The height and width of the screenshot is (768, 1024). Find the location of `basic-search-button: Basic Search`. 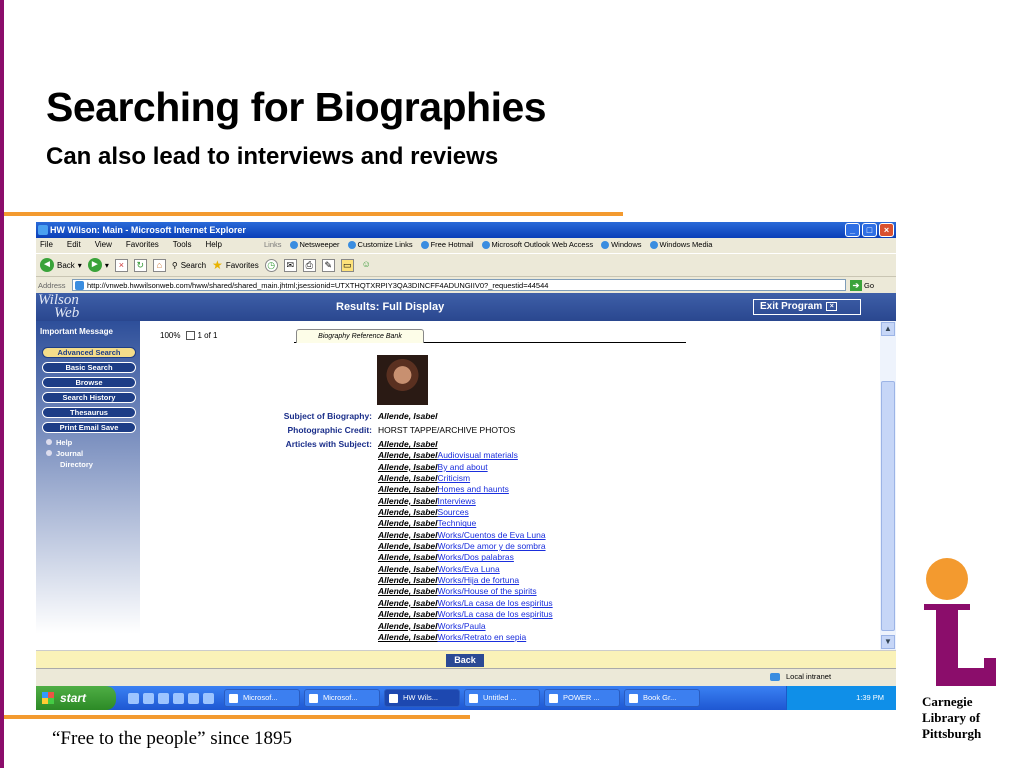

basic-search-button: Basic Search is located at coordinates (89, 367).